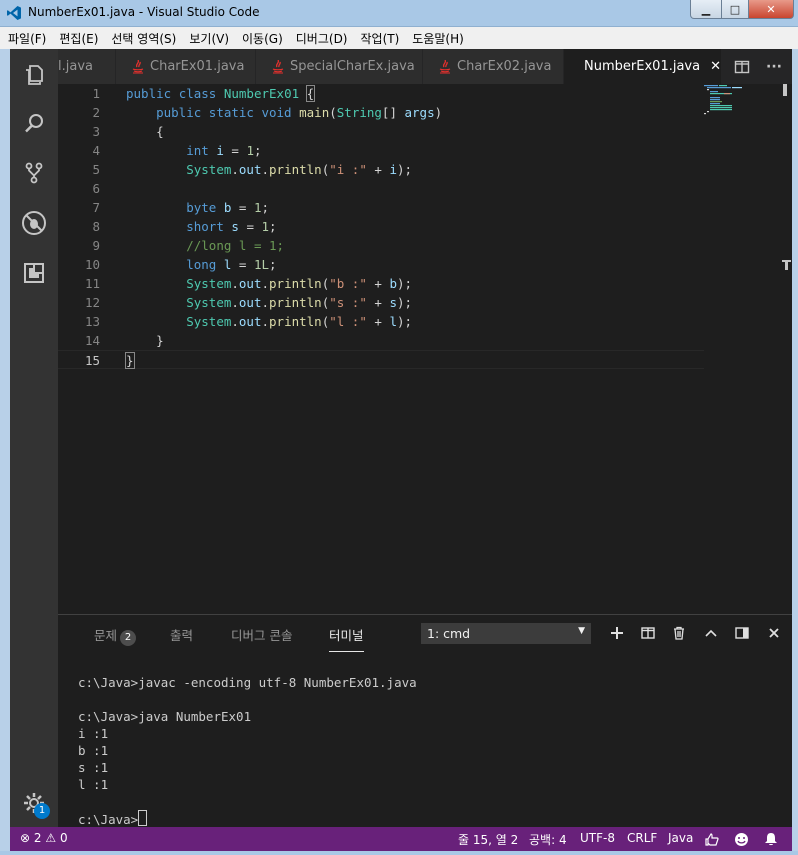 The width and height of the screenshot is (798, 855). I want to click on problems-count-badge: 2, so click(128, 638).